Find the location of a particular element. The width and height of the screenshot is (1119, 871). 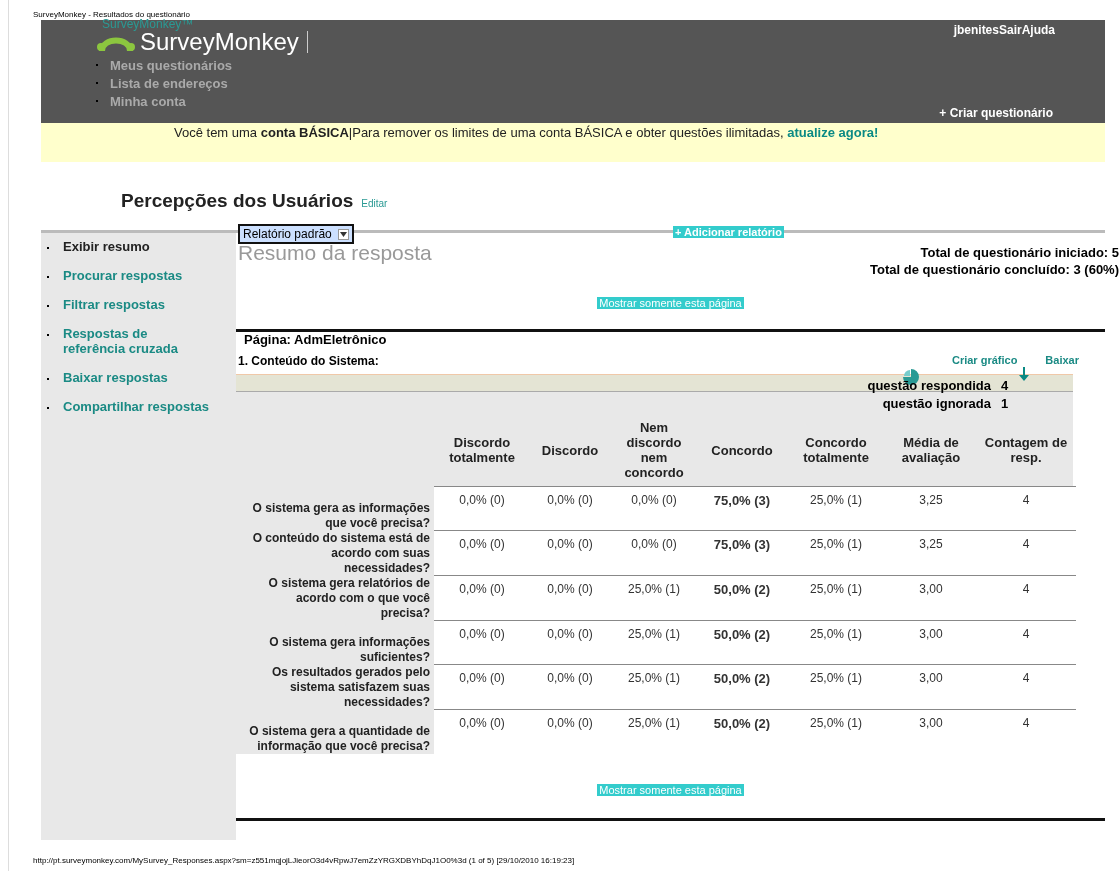

column-header: Média de avaliação is located at coordinates (931, 450).